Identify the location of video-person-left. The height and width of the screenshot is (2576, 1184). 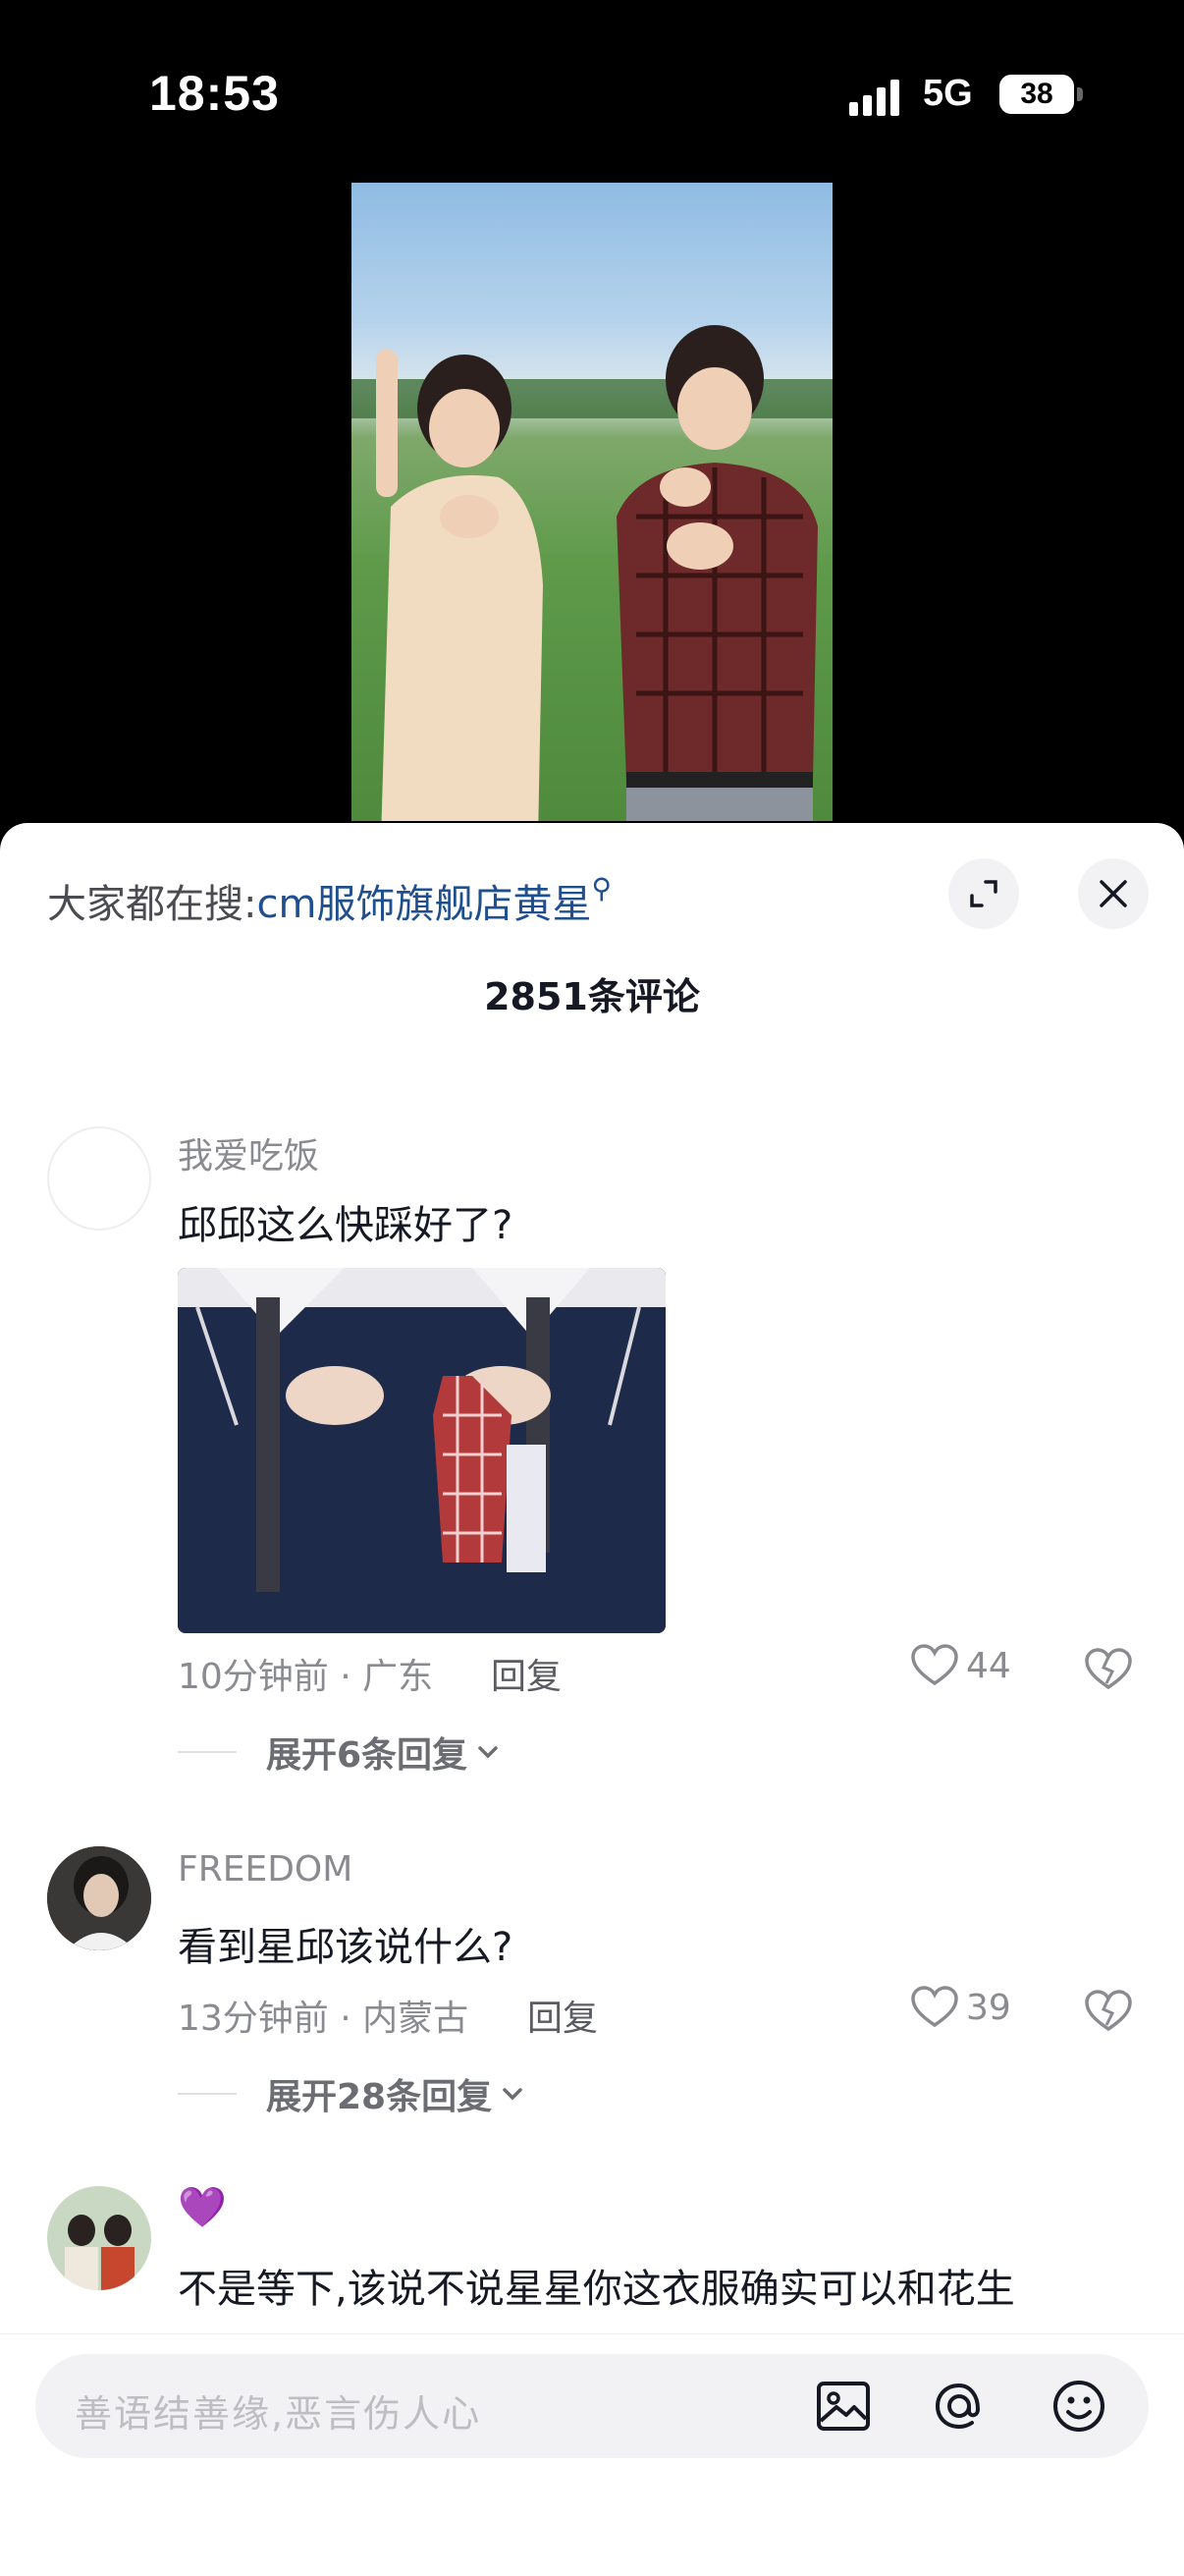
(459, 585).